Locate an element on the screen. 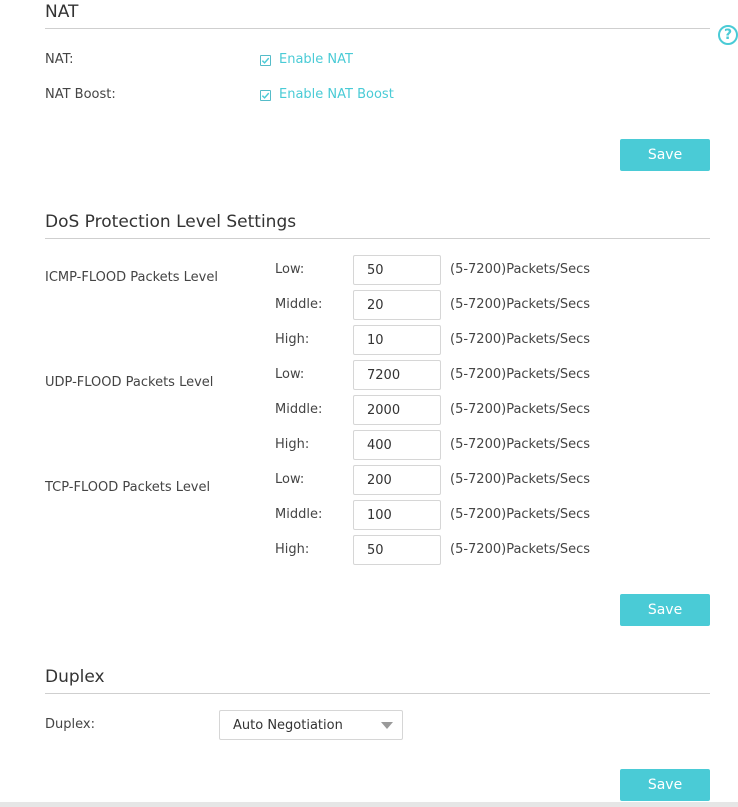 This screenshot has width=738, height=807. enable-nat-checkbox: Enable NAT is located at coordinates (306, 60).